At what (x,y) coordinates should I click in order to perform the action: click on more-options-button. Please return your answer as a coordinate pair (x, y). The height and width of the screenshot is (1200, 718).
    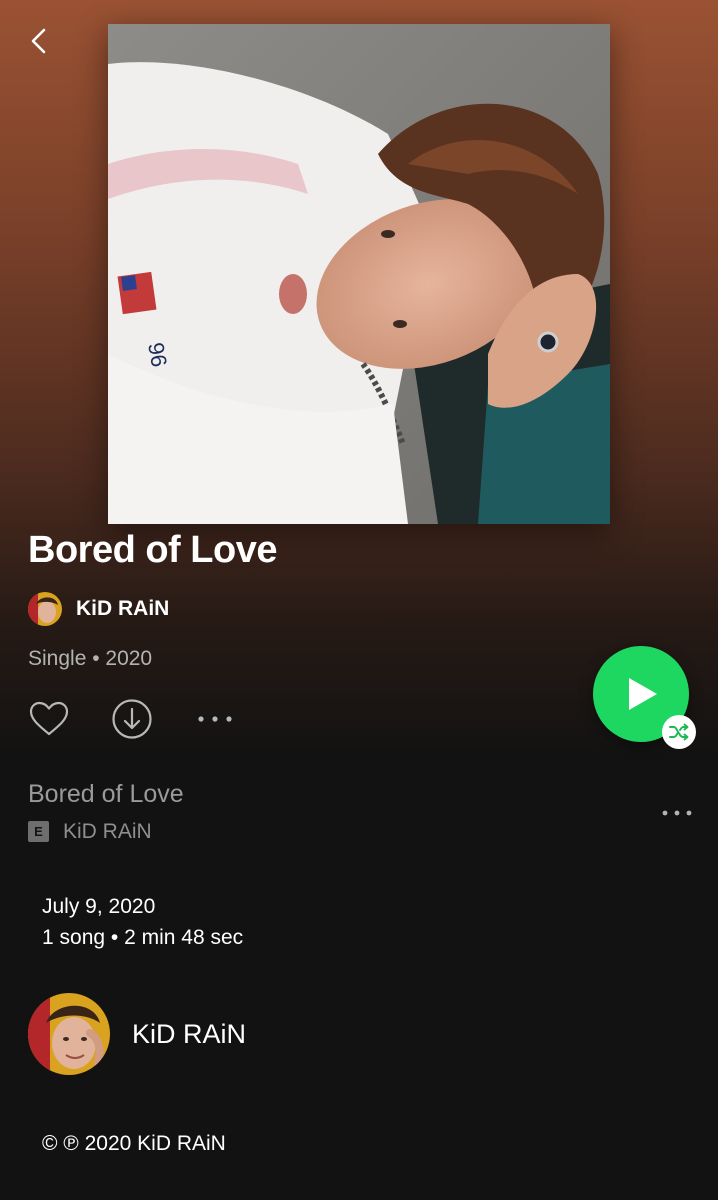
    Looking at the image, I should click on (216, 719).